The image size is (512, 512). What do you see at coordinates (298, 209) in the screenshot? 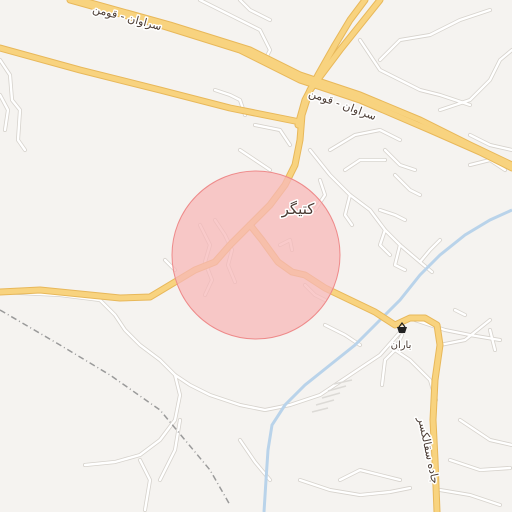
I see `place-label: کتیگر` at bounding box center [298, 209].